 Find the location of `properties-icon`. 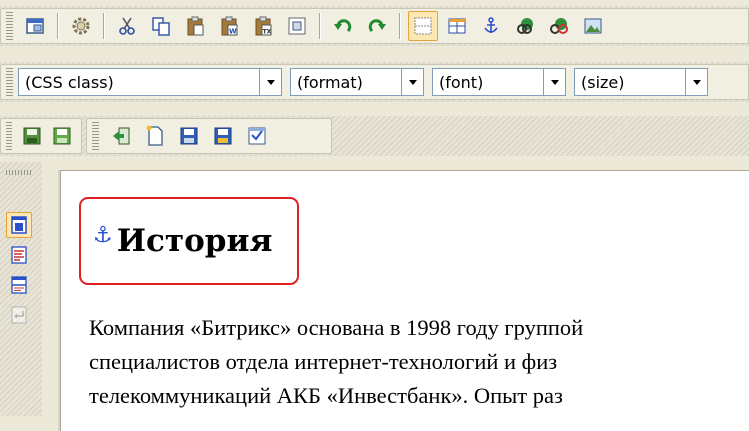

properties-icon is located at coordinates (257, 136).